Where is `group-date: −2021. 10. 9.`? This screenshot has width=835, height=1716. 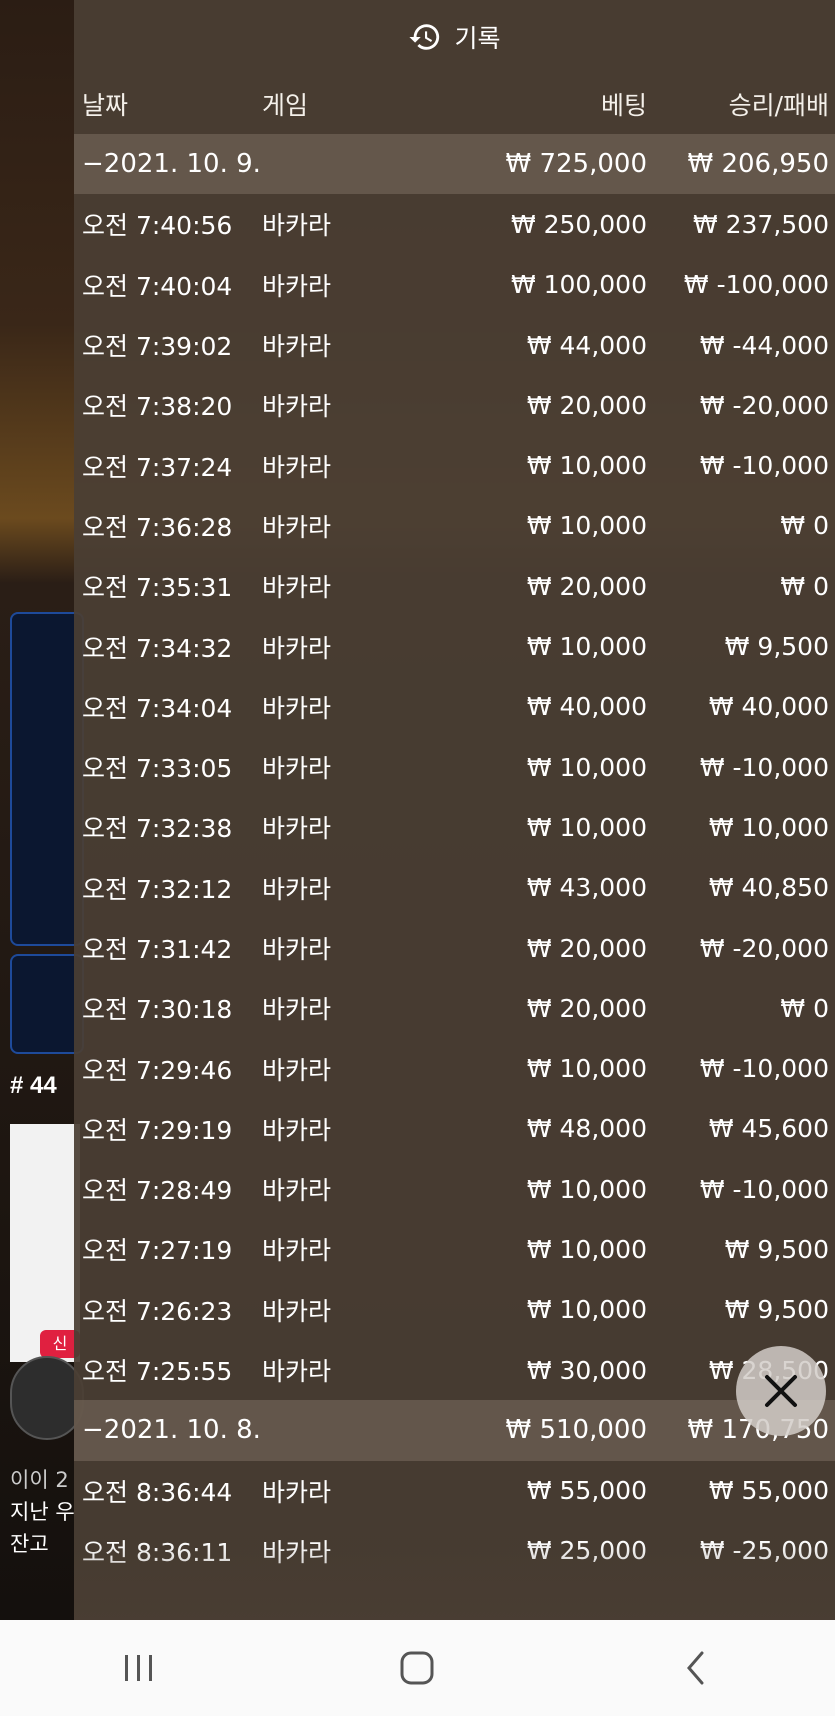 group-date: −2021. 10. 9. is located at coordinates (171, 164).